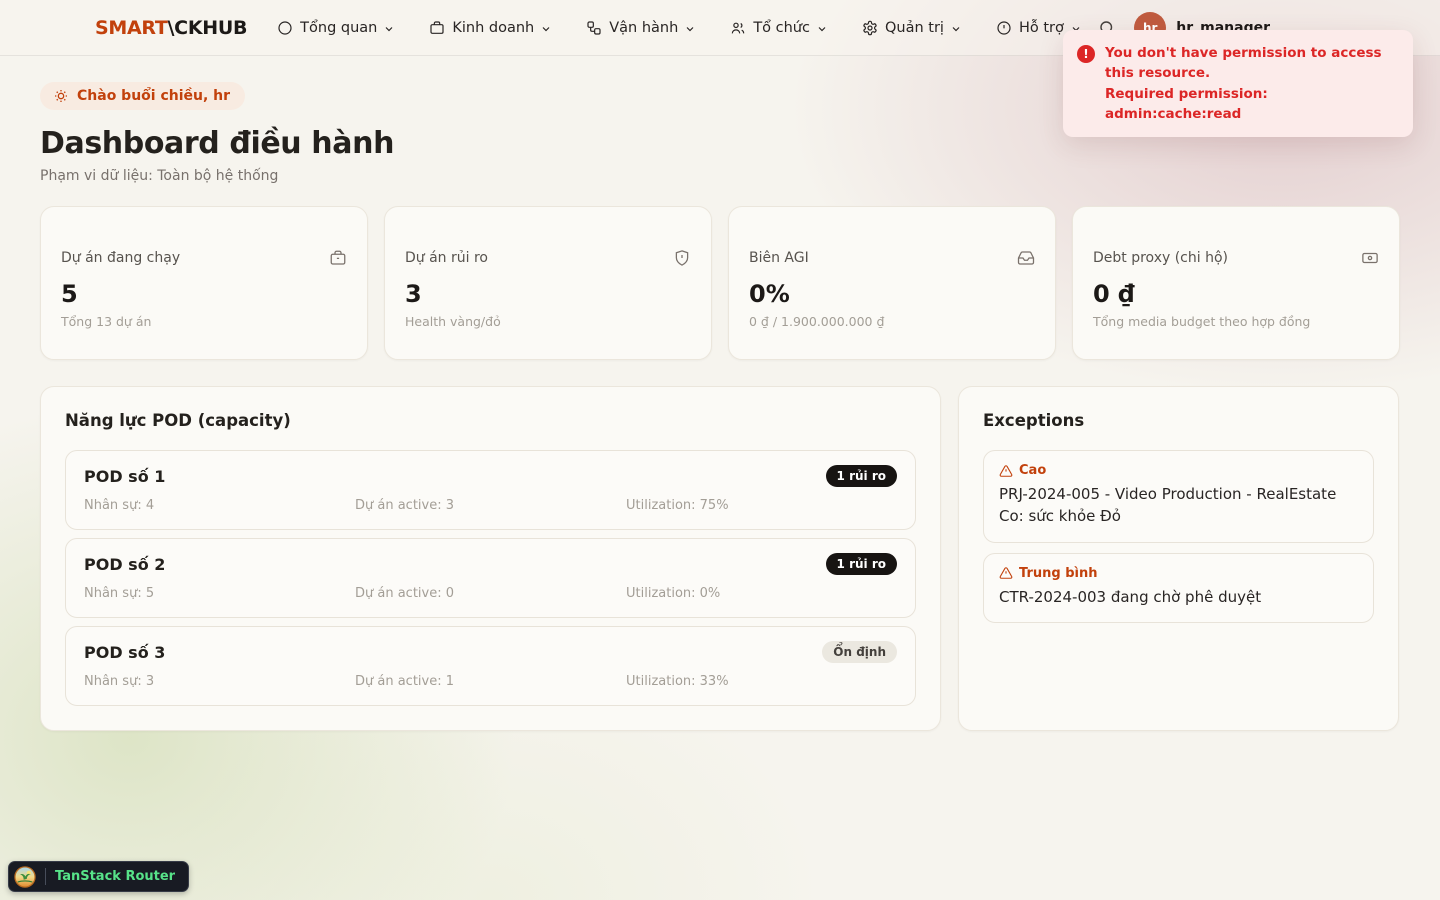 The width and height of the screenshot is (1440, 900). Describe the element at coordinates (817, 321) in the screenshot. I see `stat-sub: 0 ₫ / 1.900.000.000 ₫` at that location.